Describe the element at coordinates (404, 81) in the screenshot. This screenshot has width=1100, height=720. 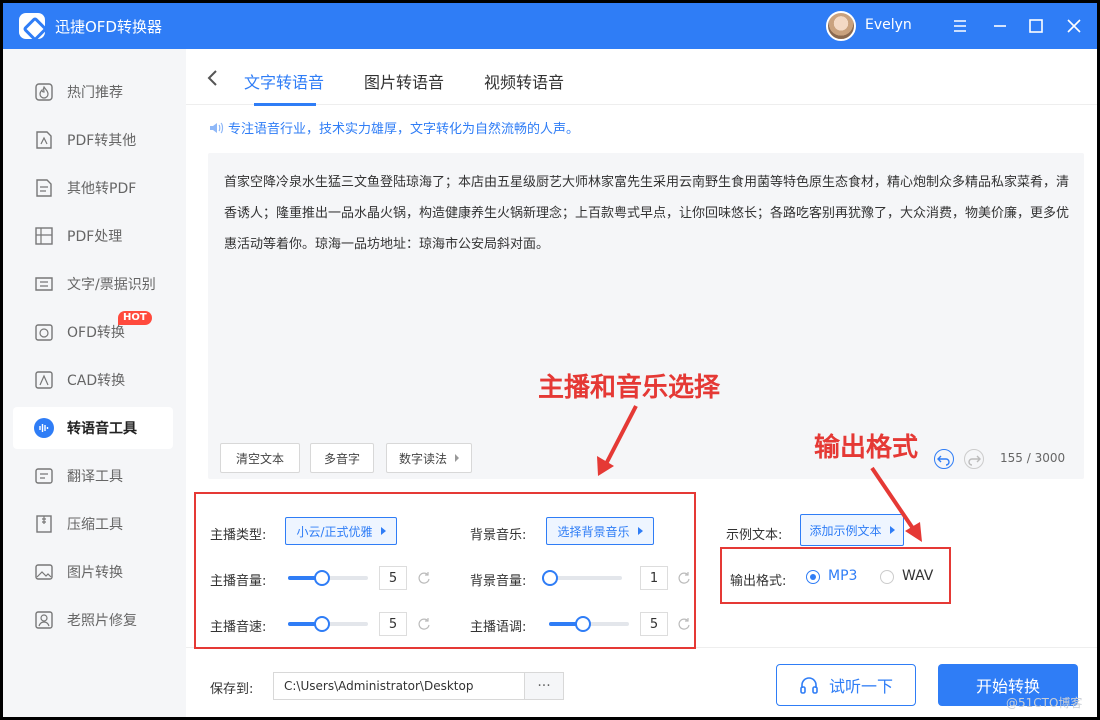
I see `tab-image-to-speech: 图片转语音` at that location.